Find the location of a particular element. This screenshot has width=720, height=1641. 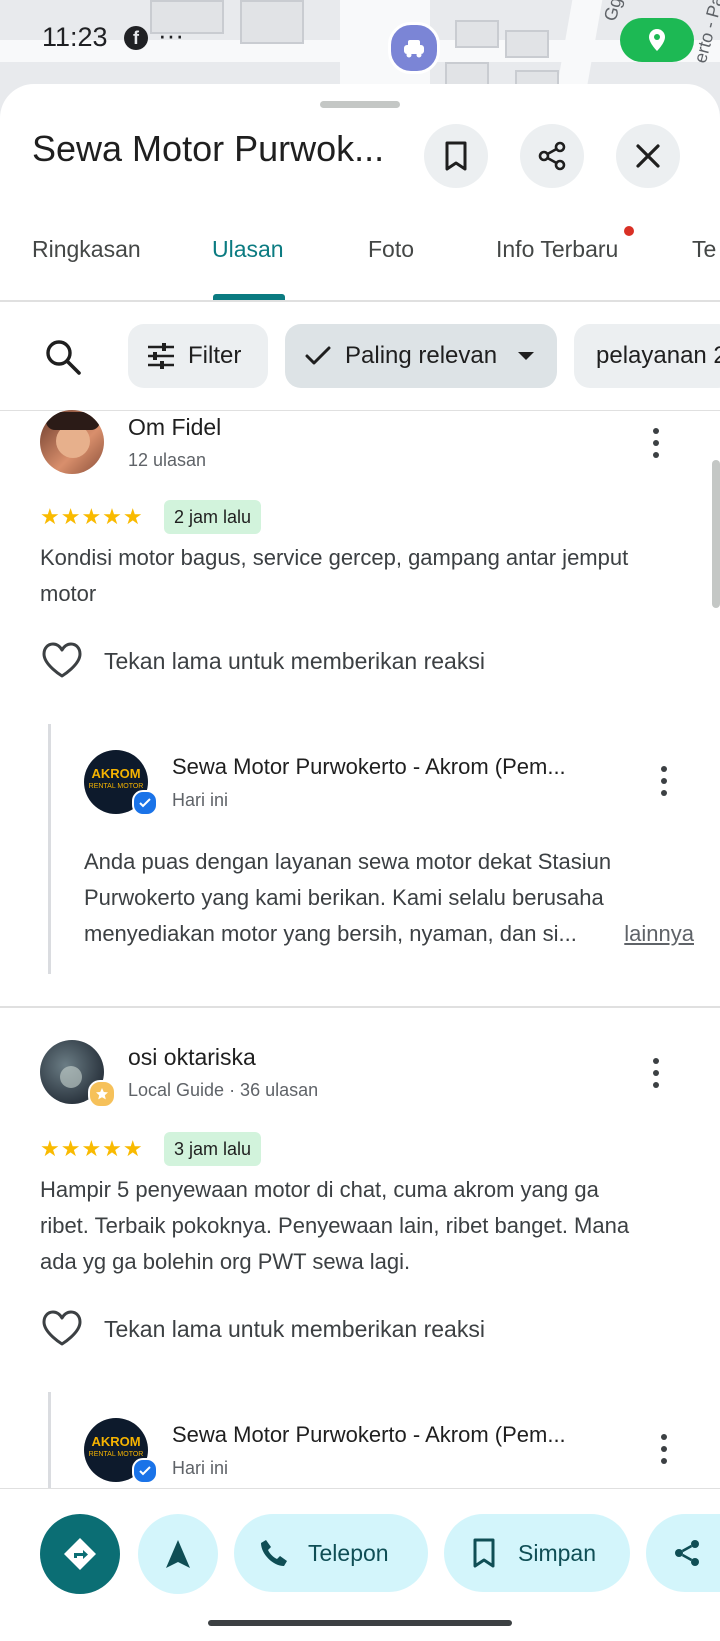

start-navigation-button is located at coordinates (178, 1554).